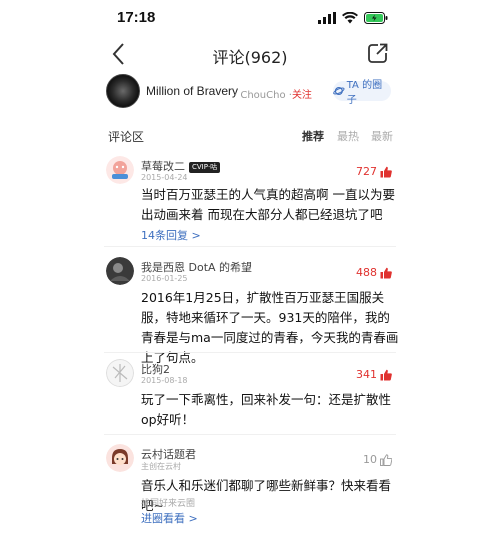  Describe the element at coordinates (366, 171) in the screenshot. I see `like-count: 727` at that location.